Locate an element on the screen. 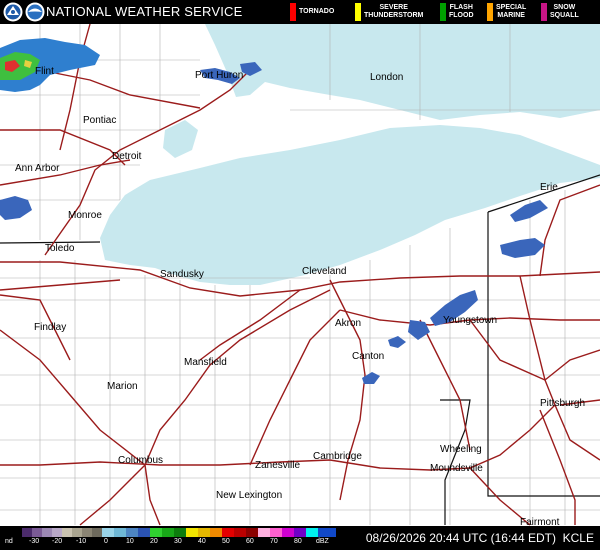 Image resolution: width=600 pixels, height=550 pixels. scale-label: -10 is located at coordinates (81, 541).